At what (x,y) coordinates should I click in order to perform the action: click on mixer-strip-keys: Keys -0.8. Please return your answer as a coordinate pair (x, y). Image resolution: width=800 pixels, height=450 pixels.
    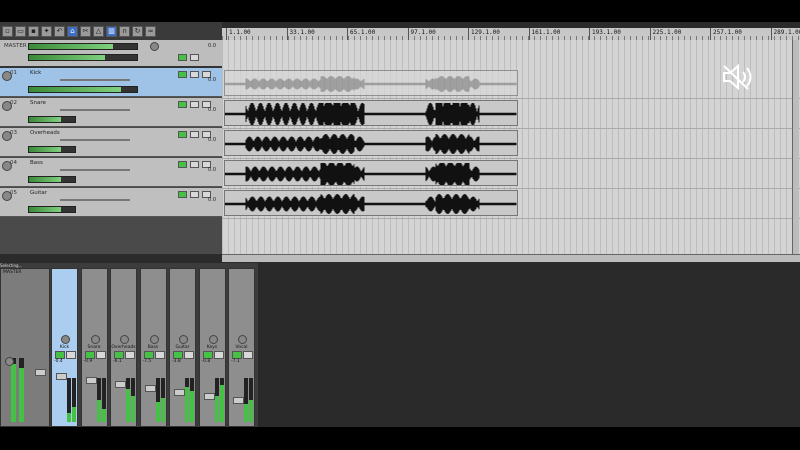
    Looking at the image, I should click on (212, 347).